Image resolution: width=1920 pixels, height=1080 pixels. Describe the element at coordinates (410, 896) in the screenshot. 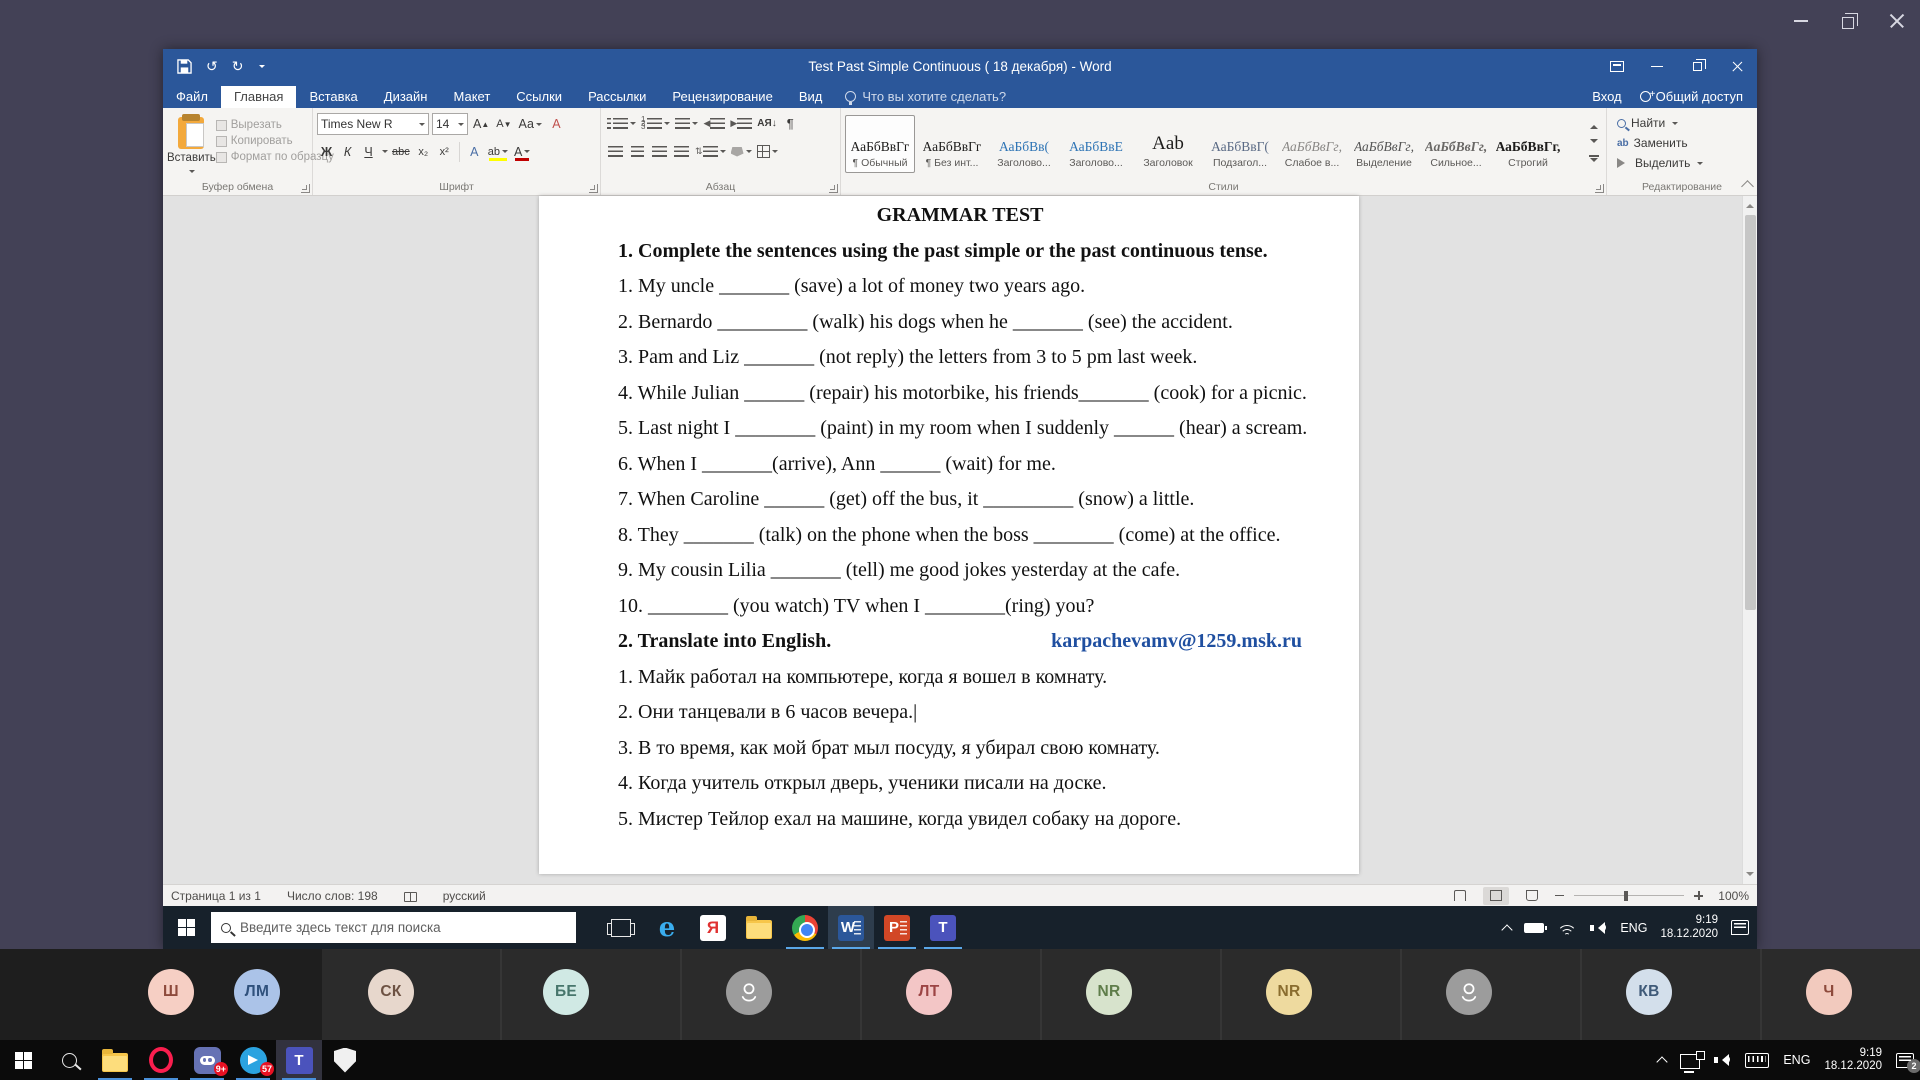

I see `proofing-icon` at that location.